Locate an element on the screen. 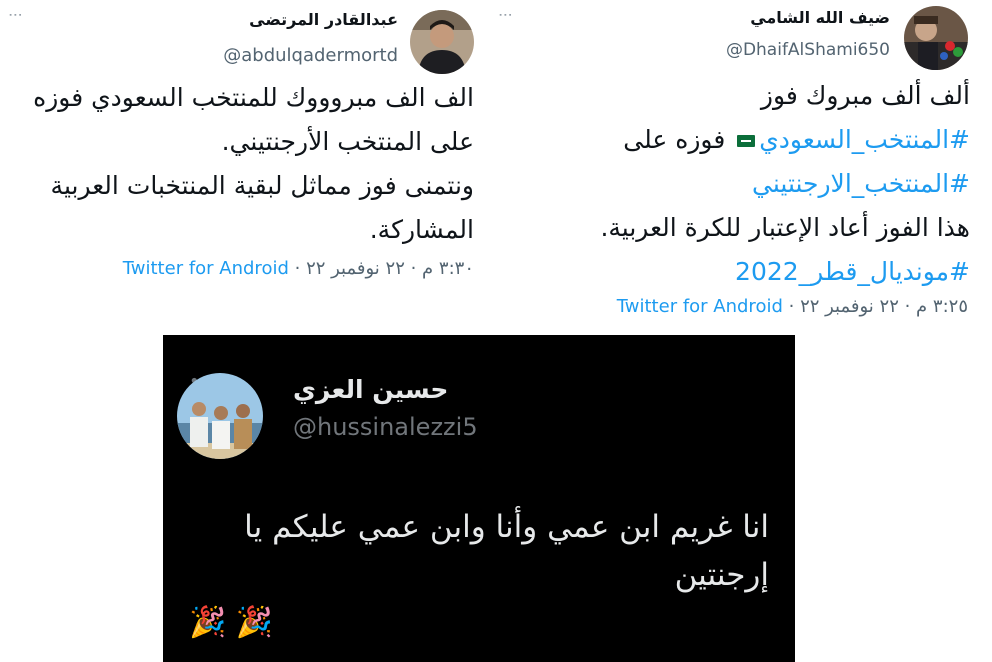  display-name: عبدالقادر المرتضى is located at coordinates (323, 19).